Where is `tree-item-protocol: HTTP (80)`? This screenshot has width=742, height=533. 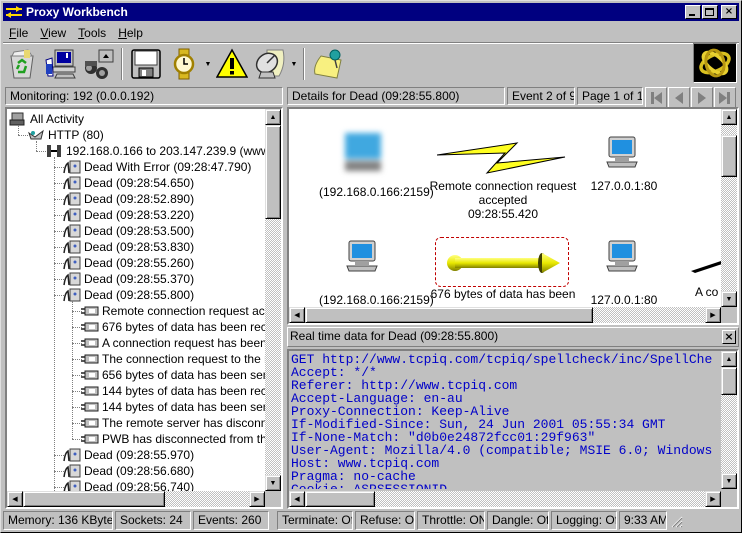 tree-item-protocol: HTTP (80) is located at coordinates (65, 135).